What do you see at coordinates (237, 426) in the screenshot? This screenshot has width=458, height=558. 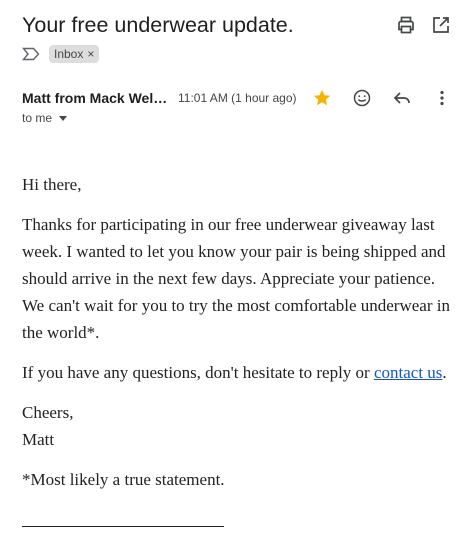 I see `signoff-block: Cheers, Matt` at bounding box center [237, 426].